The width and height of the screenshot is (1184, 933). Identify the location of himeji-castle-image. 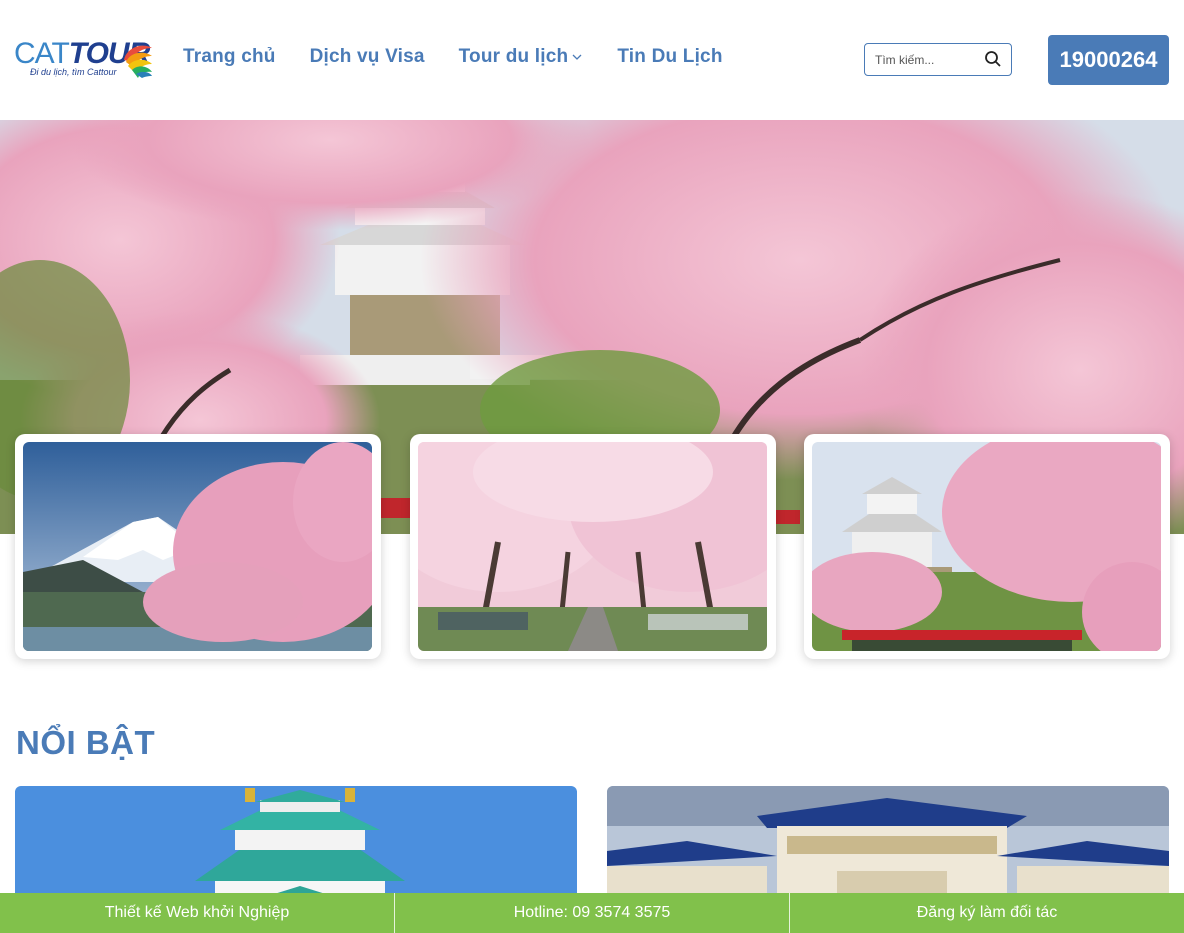
(986, 546).